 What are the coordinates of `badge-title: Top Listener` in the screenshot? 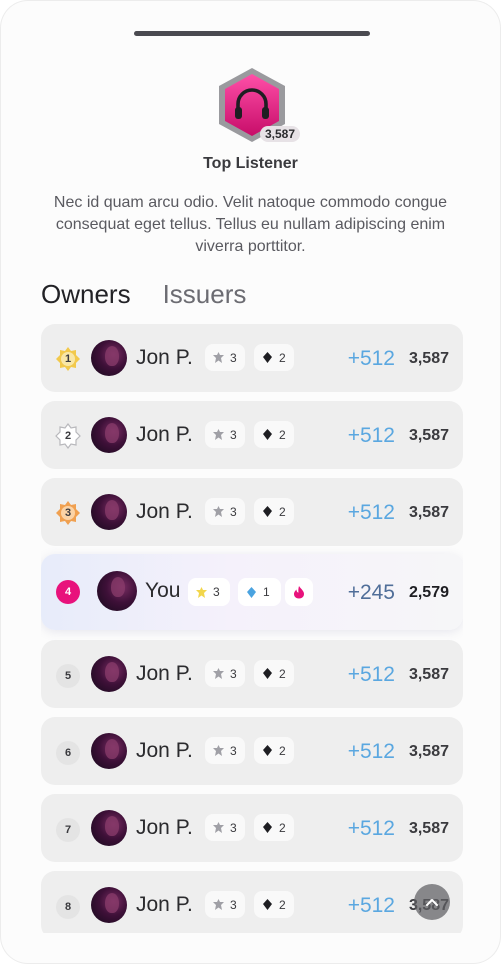 It's located at (250, 163).